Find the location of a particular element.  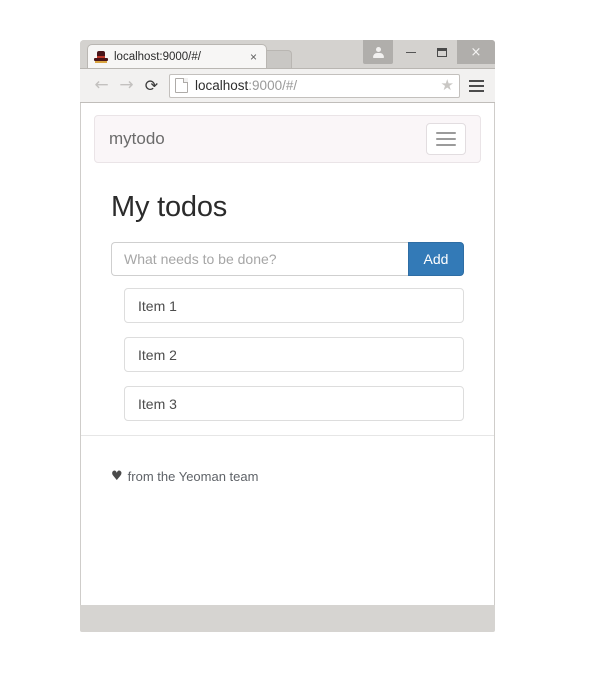

maximize-button is located at coordinates (441, 52).